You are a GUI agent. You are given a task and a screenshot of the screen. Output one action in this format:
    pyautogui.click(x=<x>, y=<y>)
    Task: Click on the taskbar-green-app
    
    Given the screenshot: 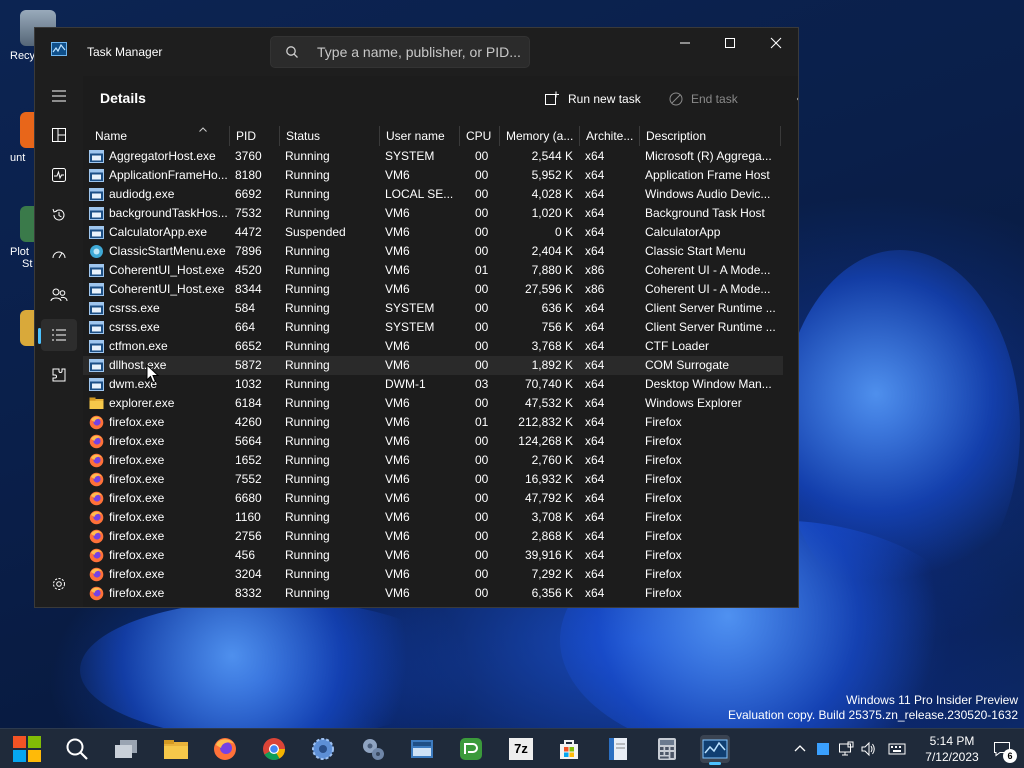 What is the action you would take?
    pyautogui.click(x=471, y=749)
    